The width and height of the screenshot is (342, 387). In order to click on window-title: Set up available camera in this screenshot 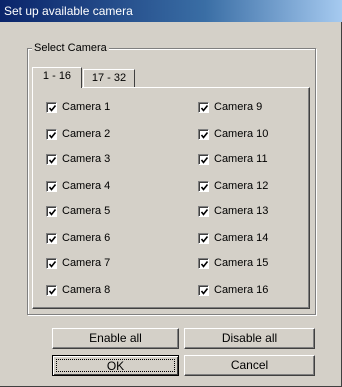, I will do `click(68, 11)`.